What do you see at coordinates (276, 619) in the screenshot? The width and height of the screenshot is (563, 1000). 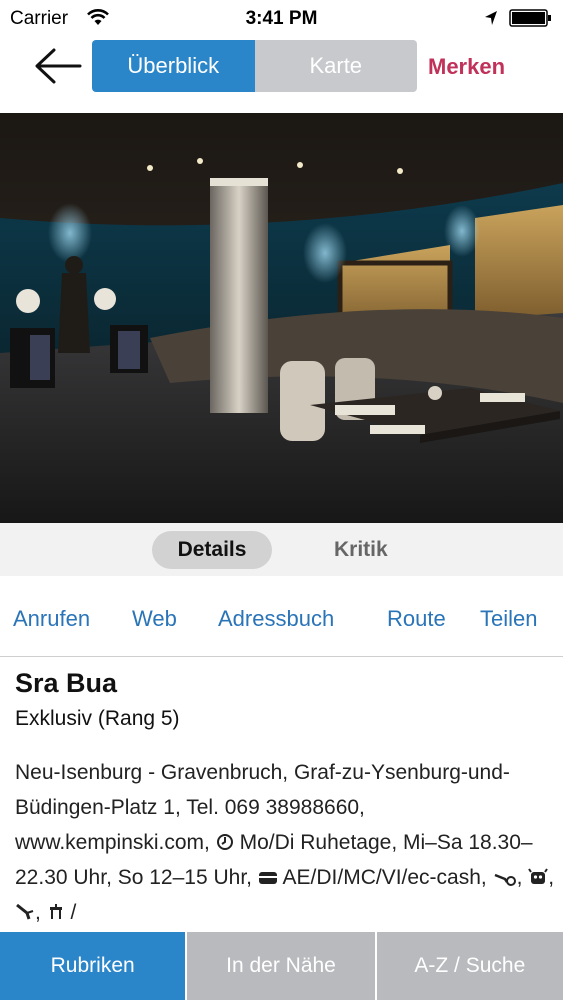 I see `address-book-link: Adressbuch` at bounding box center [276, 619].